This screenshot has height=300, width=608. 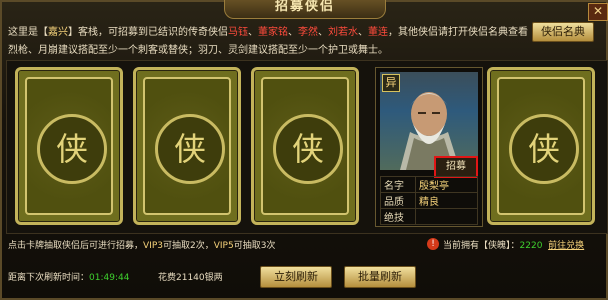 I want to click on revealed-hero-card: 异 招募 名字 殷梨亭 品质 精良 绝技, so click(x=429, y=147).